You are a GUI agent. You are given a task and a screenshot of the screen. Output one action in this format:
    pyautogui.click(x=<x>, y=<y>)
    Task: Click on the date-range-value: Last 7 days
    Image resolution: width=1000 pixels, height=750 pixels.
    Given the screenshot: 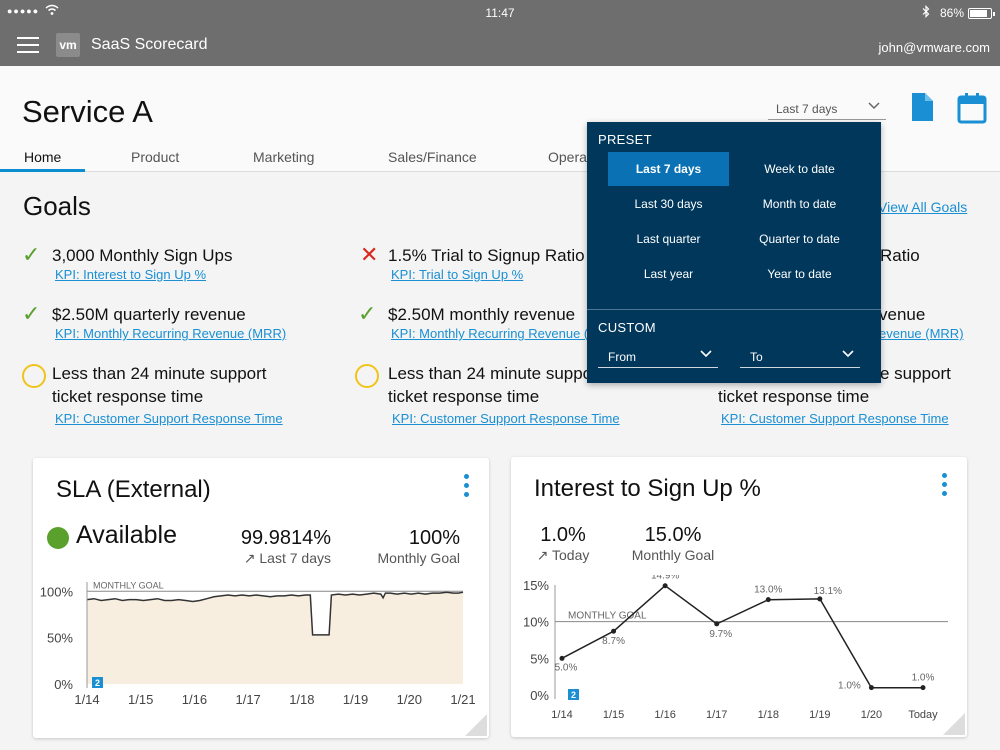 What is the action you would take?
    pyautogui.click(x=807, y=109)
    